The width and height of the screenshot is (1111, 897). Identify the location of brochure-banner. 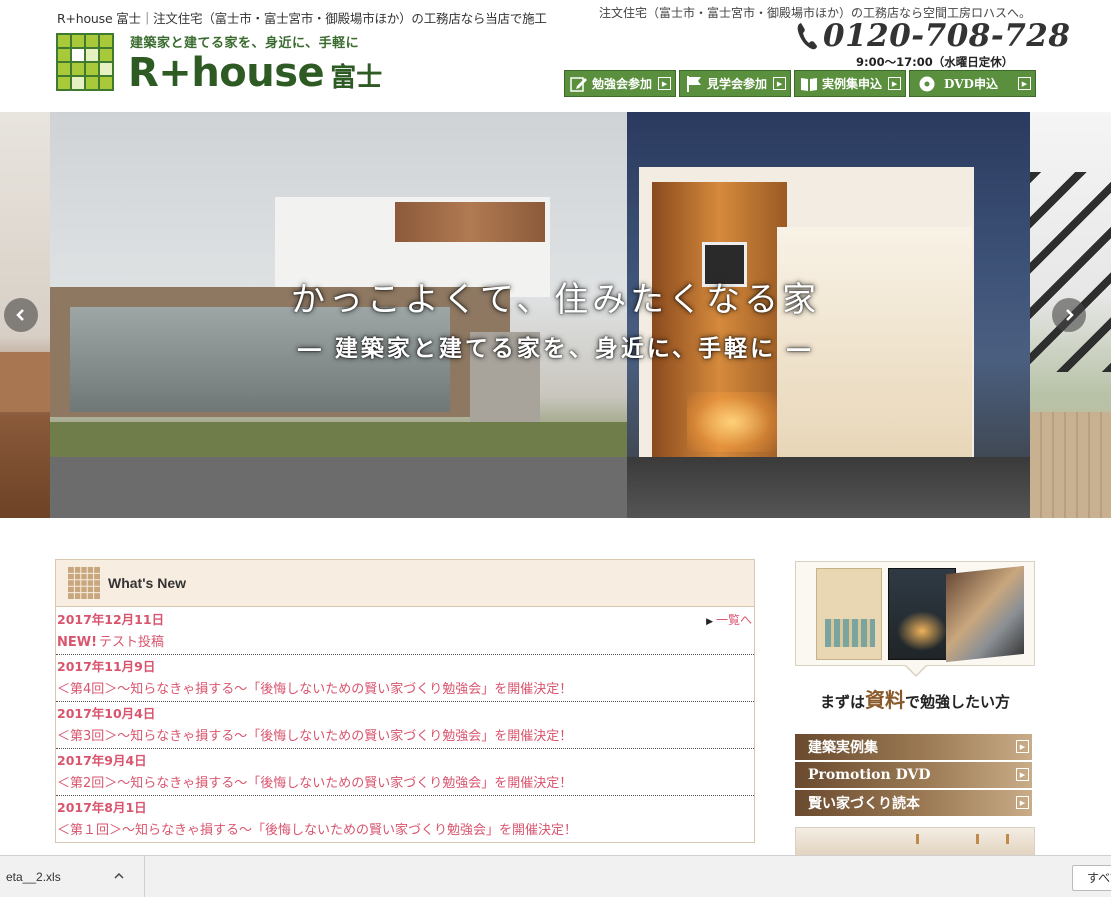
(915, 613).